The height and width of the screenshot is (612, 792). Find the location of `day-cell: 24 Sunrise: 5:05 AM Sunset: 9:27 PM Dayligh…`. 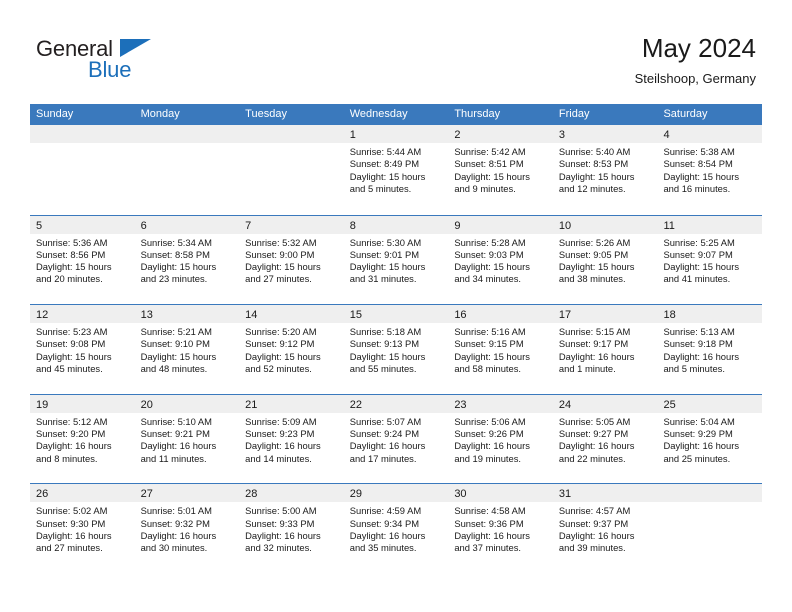

day-cell: 24 Sunrise: 5:05 AM Sunset: 9:27 PM Dayligh… is located at coordinates (605, 439).